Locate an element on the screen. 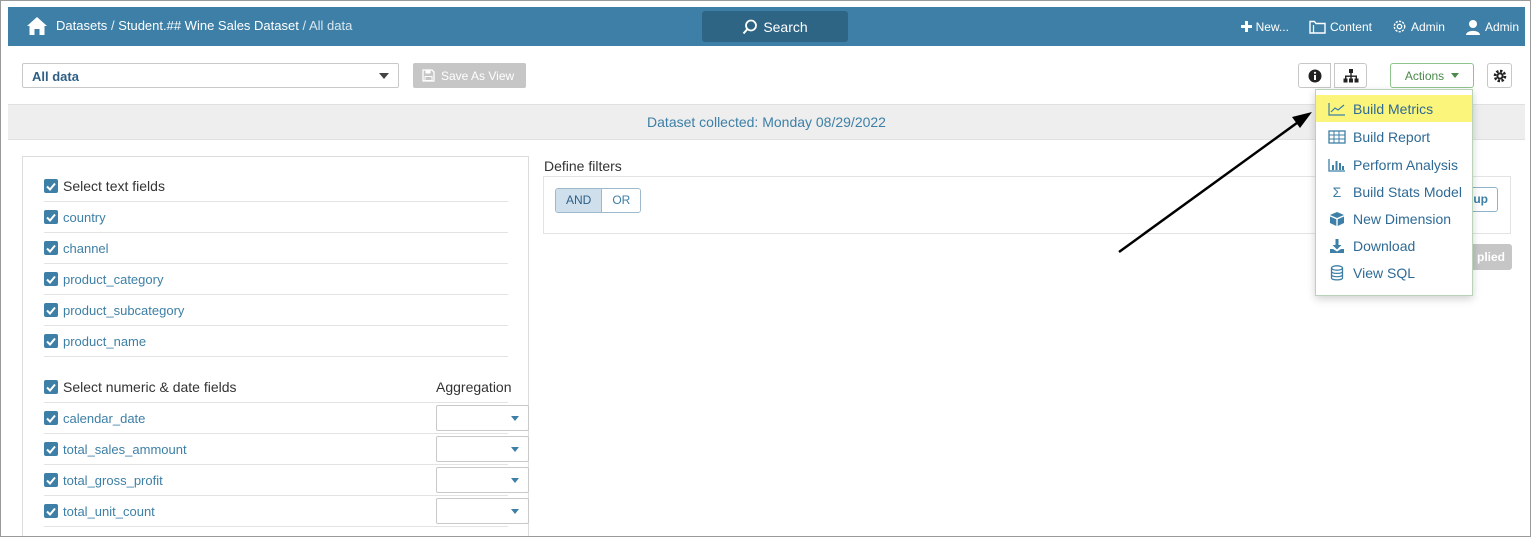 The width and height of the screenshot is (1531, 537). and-or-toggle: AND OR is located at coordinates (598, 200).